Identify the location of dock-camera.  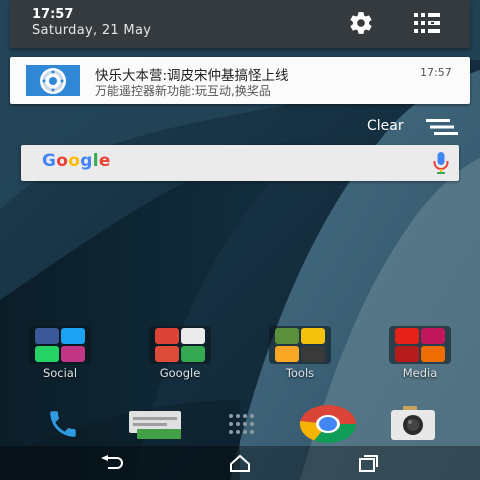
(413, 424).